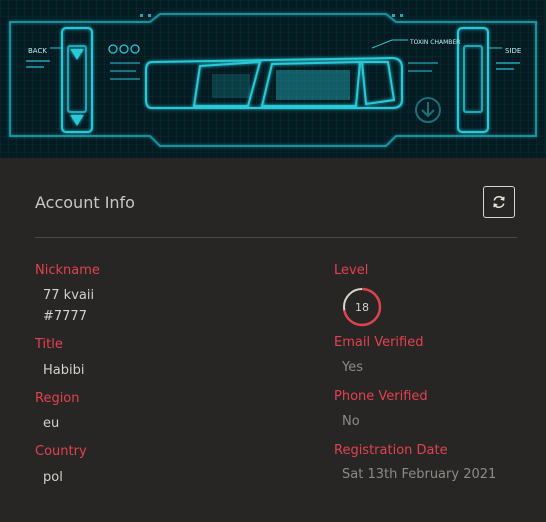 The width and height of the screenshot is (546, 522). I want to click on email-verified-value: Yes, so click(352, 367).